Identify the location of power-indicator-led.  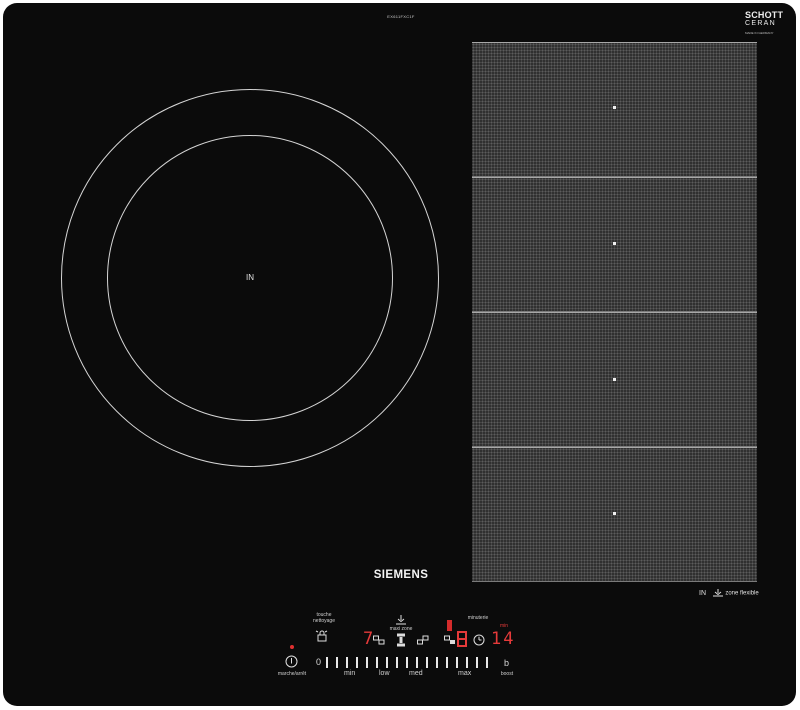
(292, 647).